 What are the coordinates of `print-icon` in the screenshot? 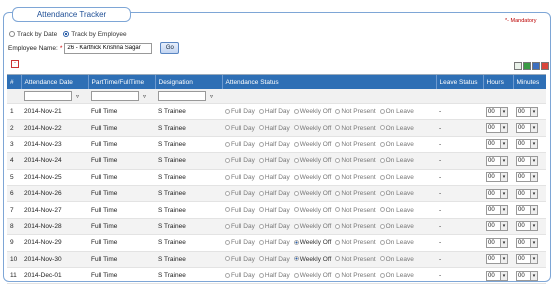 It's located at (545, 66).